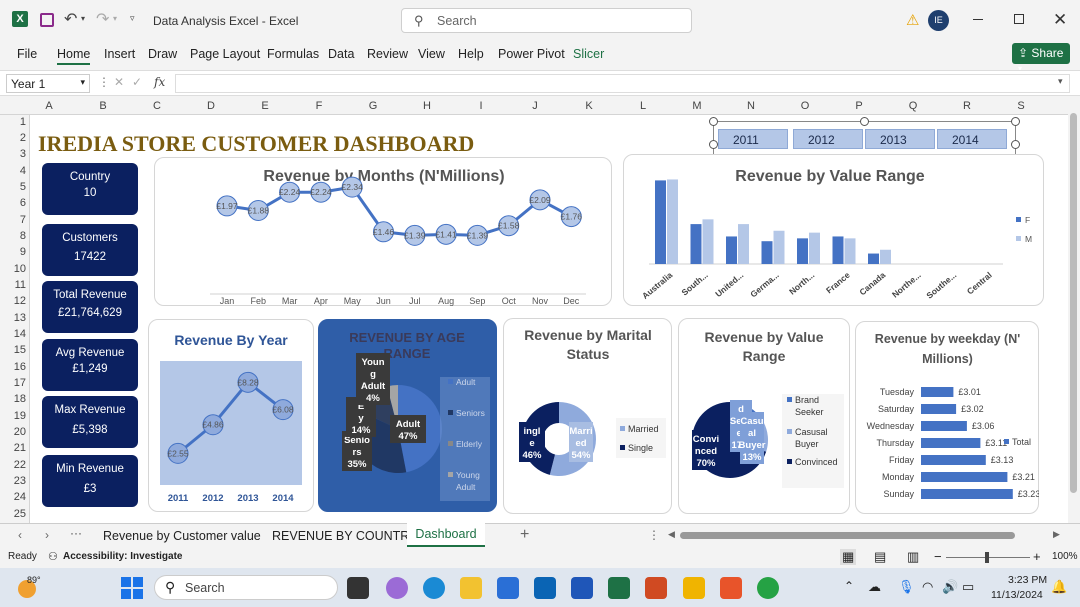 The height and width of the screenshot is (607, 1080). What do you see at coordinates (20, 535) in the screenshot?
I see `prev-sheet-icon: ‹` at bounding box center [20, 535].